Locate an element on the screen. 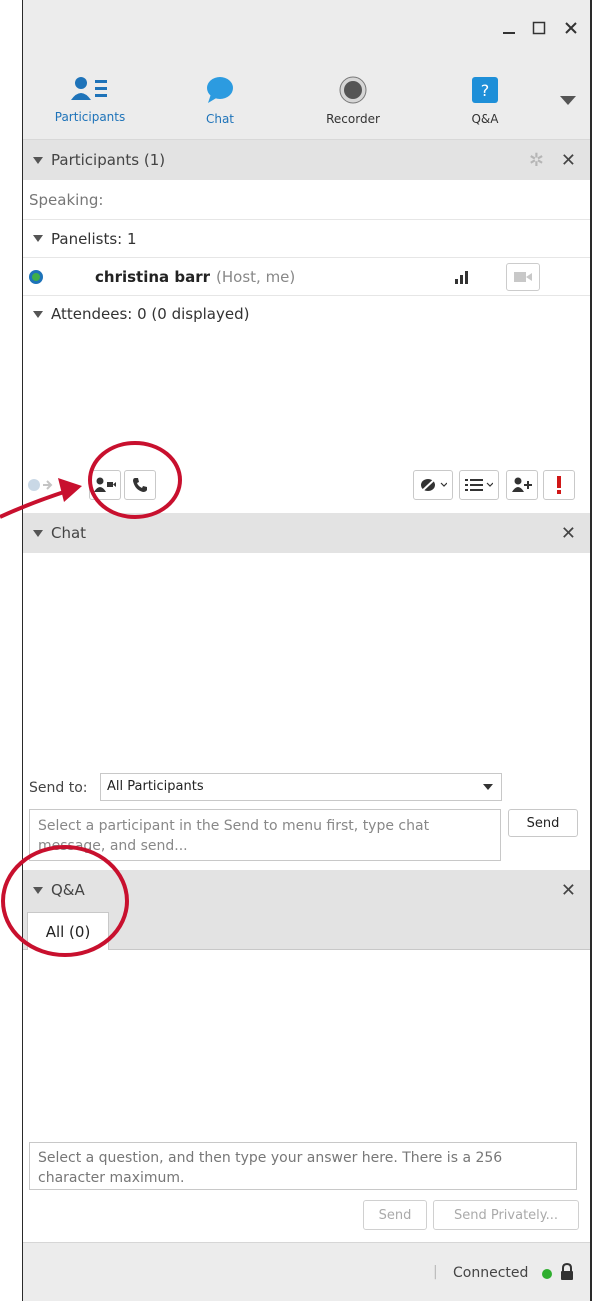  exclamation-icon is located at coordinates (559, 485).